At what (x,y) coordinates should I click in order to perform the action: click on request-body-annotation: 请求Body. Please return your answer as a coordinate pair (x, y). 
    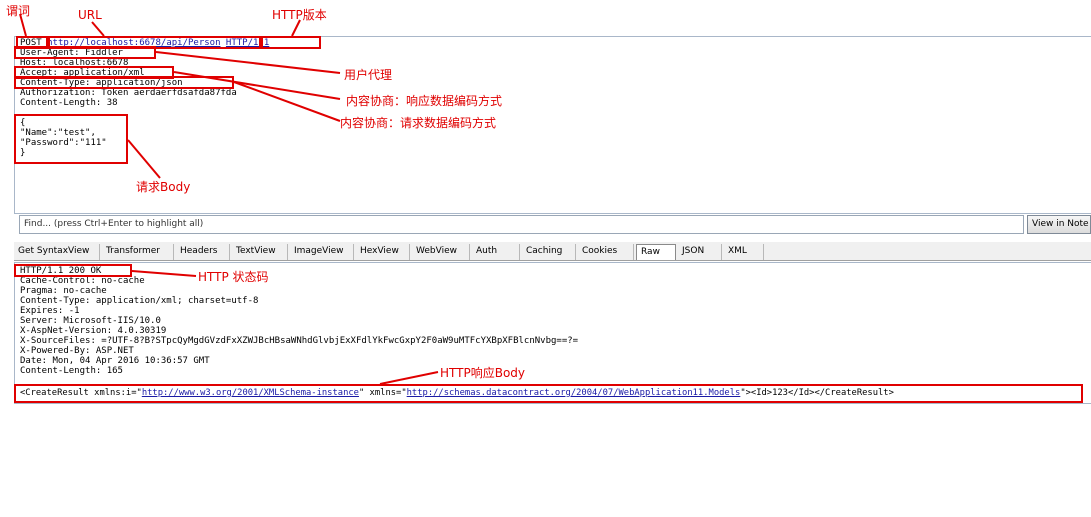
    Looking at the image, I should click on (163, 187).